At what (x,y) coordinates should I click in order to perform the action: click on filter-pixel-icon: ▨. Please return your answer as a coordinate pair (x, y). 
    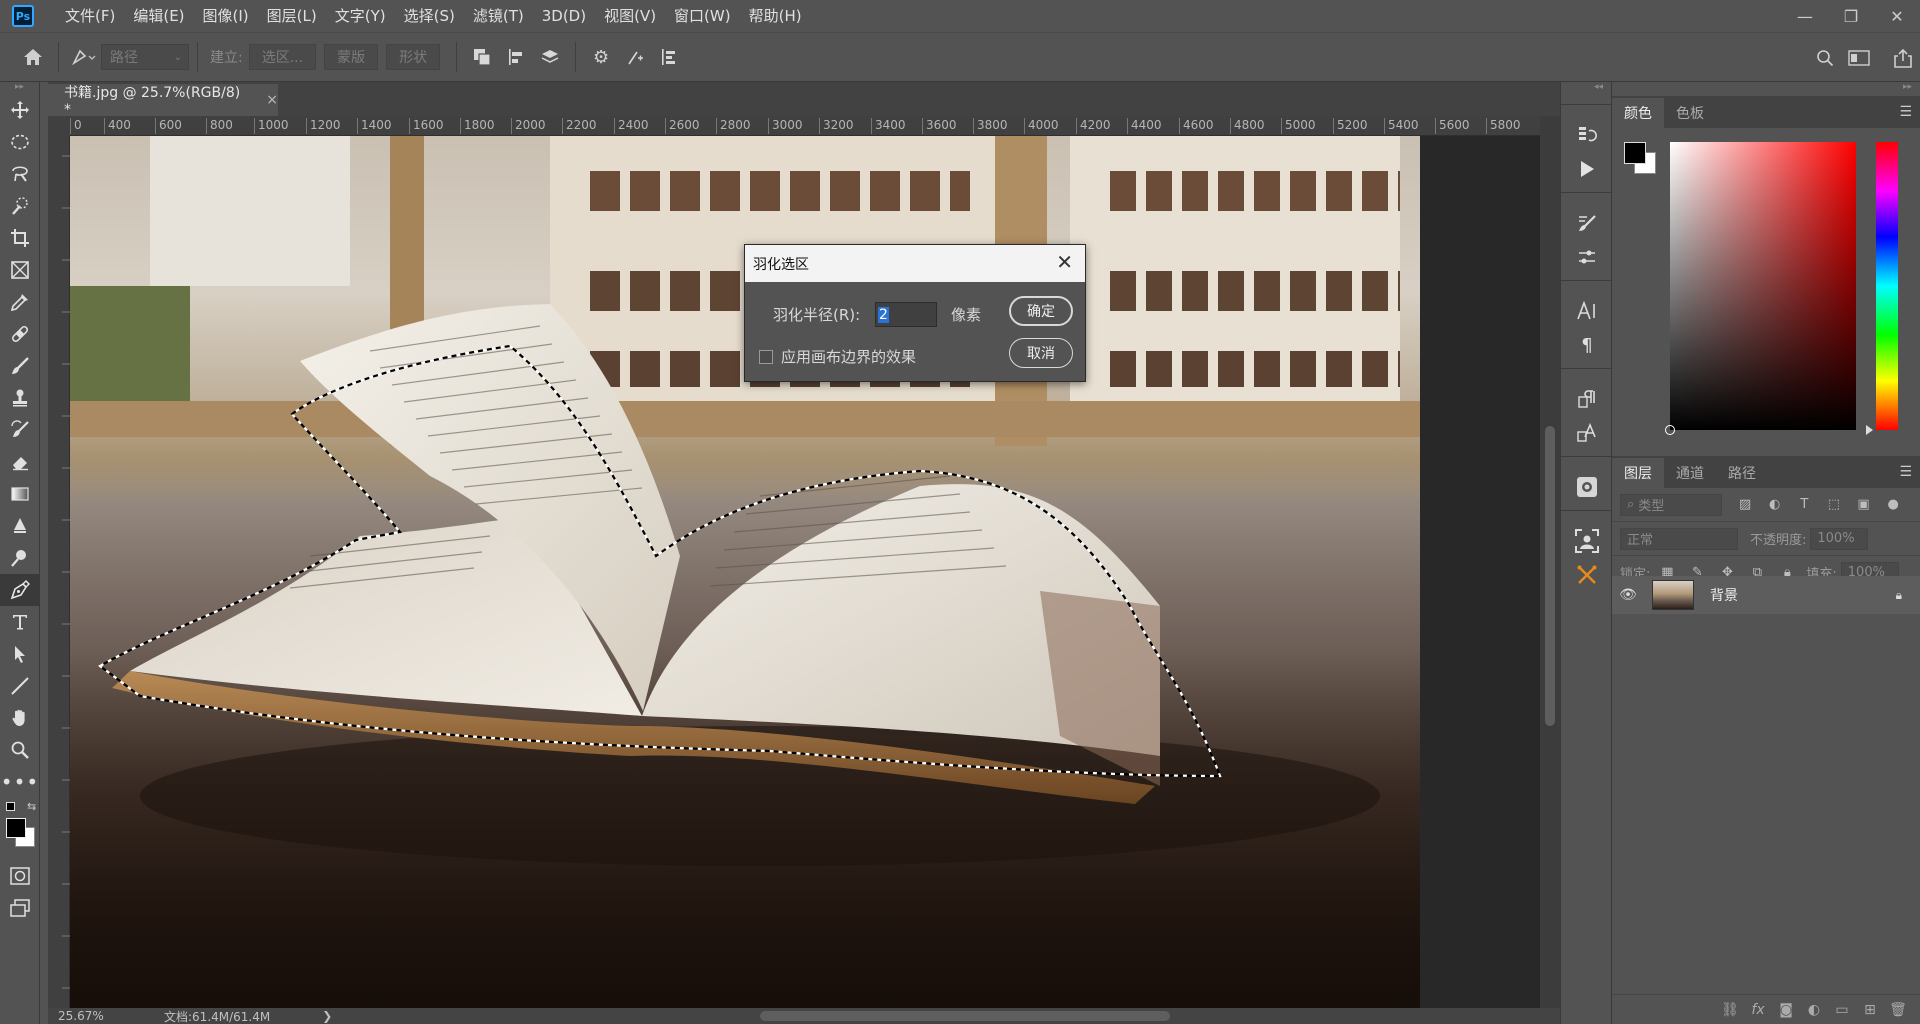
    Looking at the image, I should click on (1745, 504).